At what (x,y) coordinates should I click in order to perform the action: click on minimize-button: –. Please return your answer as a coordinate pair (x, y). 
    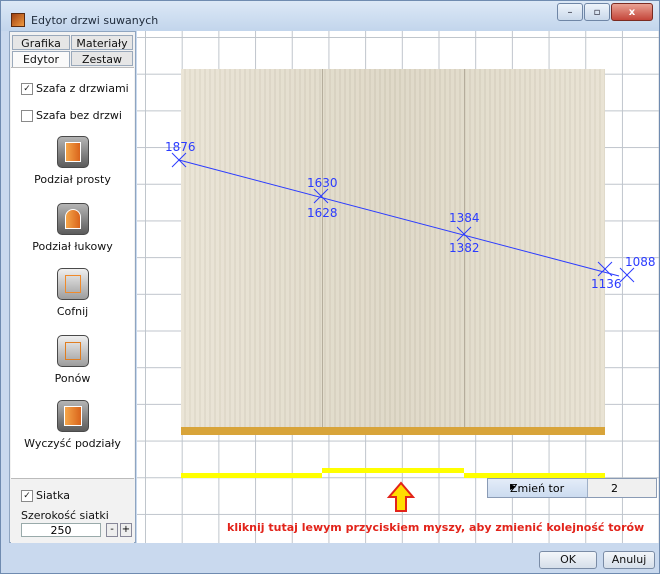
    Looking at the image, I should click on (570, 12).